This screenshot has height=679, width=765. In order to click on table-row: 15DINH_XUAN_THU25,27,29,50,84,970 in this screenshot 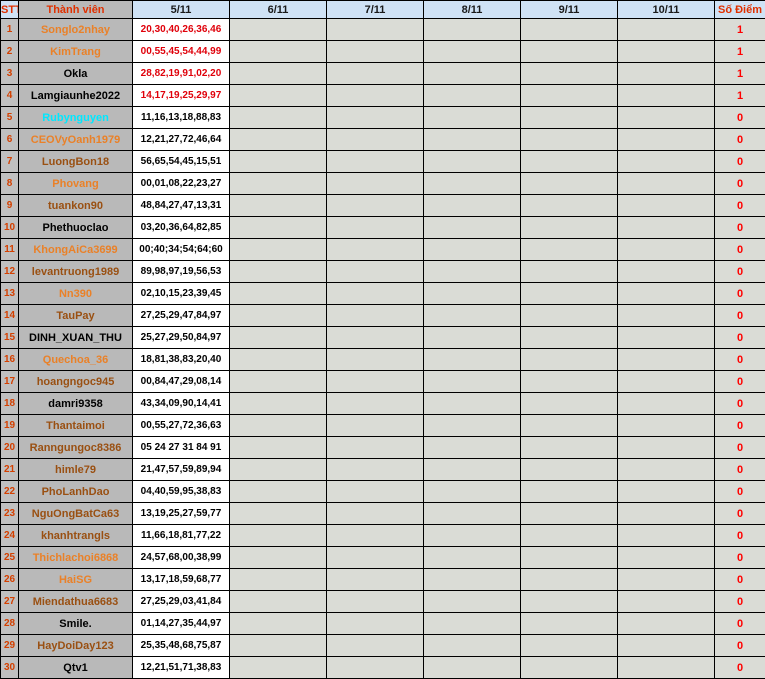, I will do `click(383, 338)`.